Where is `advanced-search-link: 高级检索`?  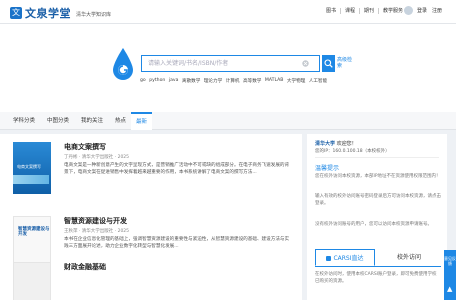 advanced-search-link: 高级检索 is located at coordinates (345, 63).